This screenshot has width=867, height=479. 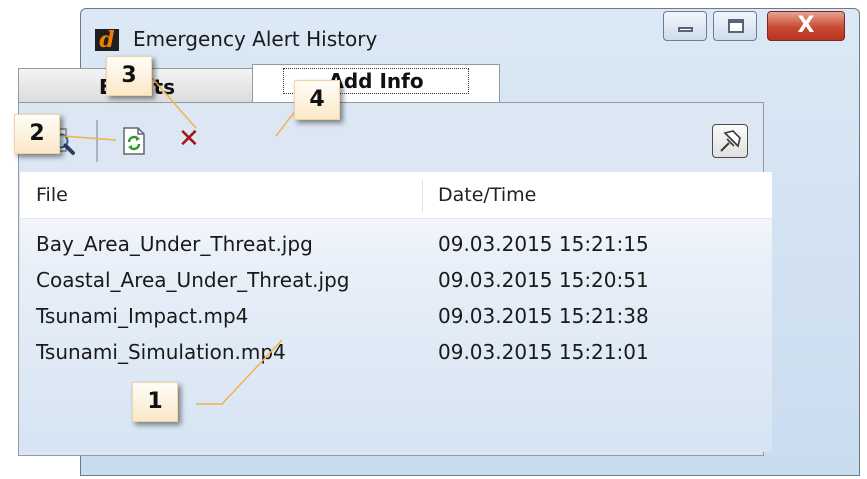 I want to click on callout-3: 3, so click(x=129, y=76).